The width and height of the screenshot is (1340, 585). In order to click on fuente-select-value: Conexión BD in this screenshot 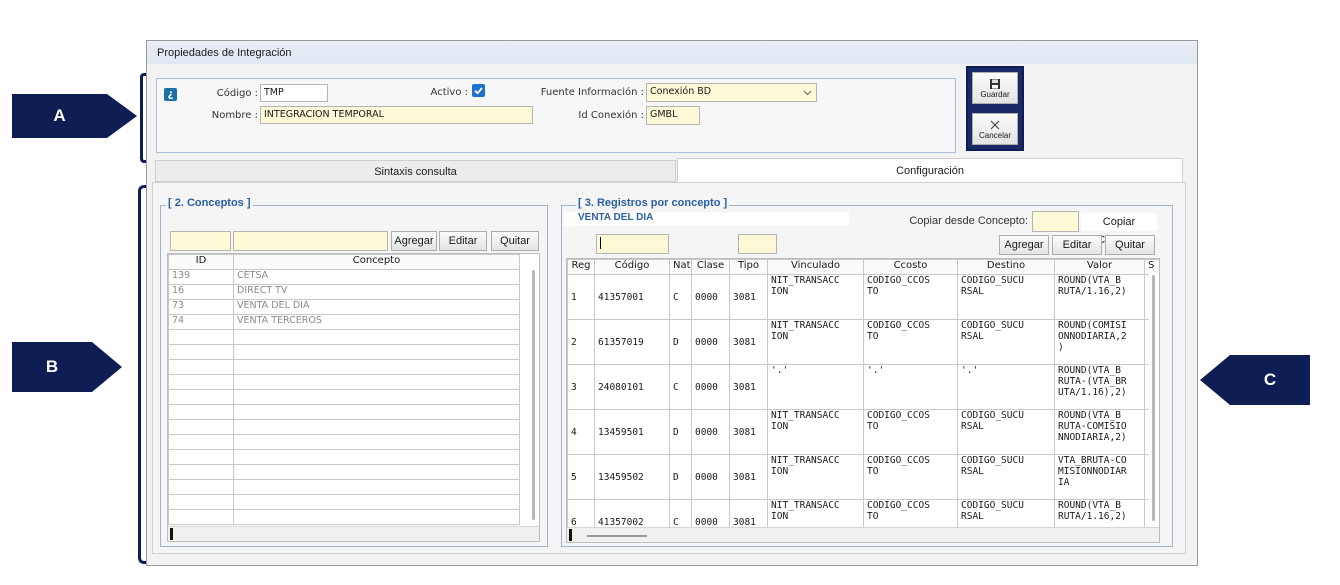, I will do `click(681, 91)`.